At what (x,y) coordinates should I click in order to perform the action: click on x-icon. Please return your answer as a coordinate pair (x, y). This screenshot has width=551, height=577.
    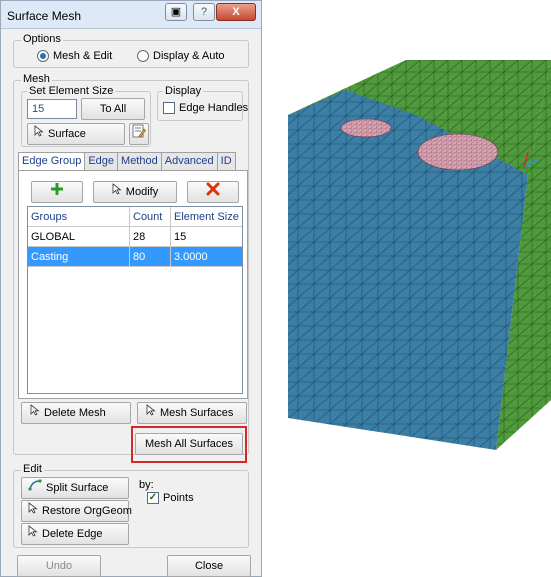
    Looking at the image, I should click on (213, 190).